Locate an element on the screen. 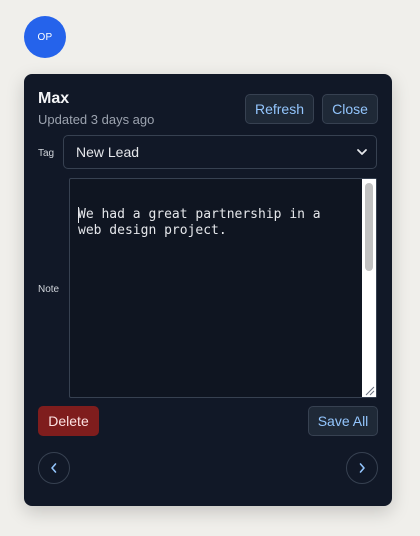  avatar-initials: OP is located at coordinates (45, 37).